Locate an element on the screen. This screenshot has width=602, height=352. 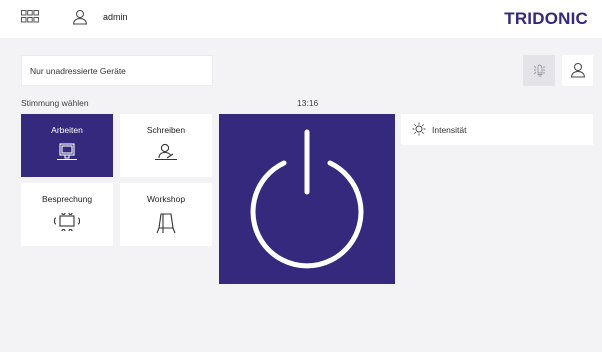
scene-besprechung-button: Besprechung is located at coordinates (67, 214).